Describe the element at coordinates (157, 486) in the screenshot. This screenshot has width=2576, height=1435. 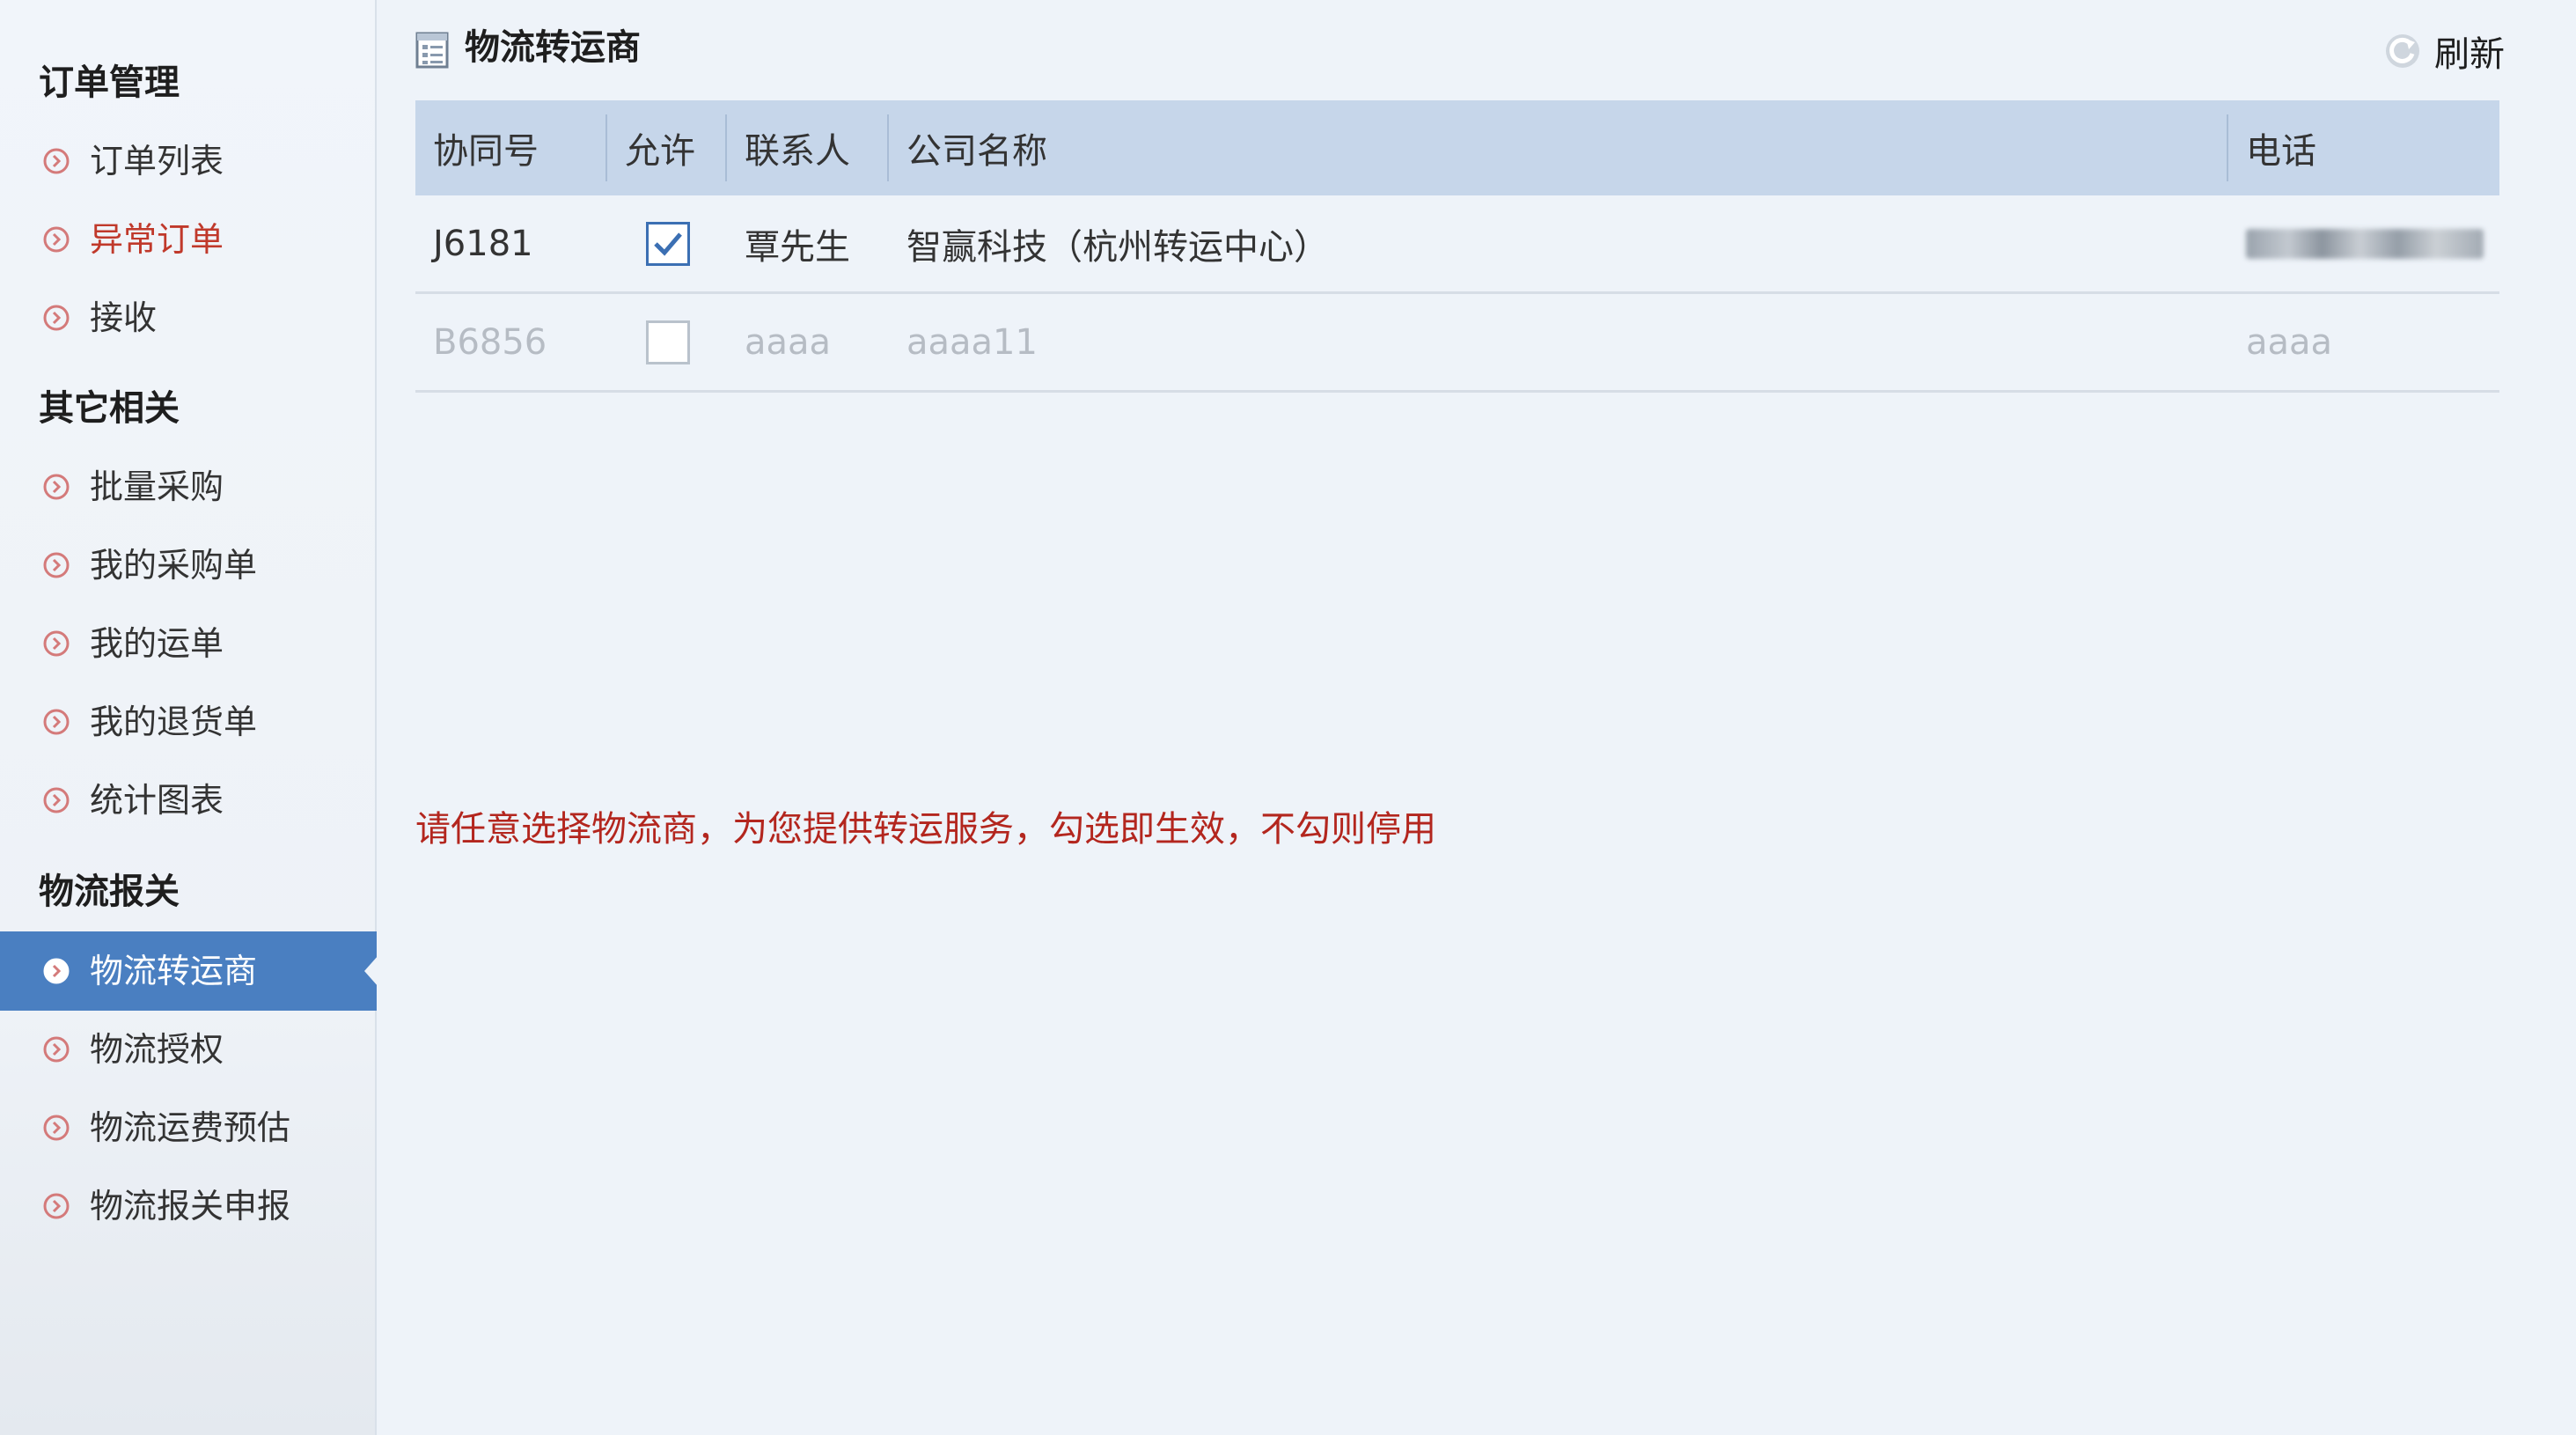
I see `sidebar-item-label: 批量采购` at that location.